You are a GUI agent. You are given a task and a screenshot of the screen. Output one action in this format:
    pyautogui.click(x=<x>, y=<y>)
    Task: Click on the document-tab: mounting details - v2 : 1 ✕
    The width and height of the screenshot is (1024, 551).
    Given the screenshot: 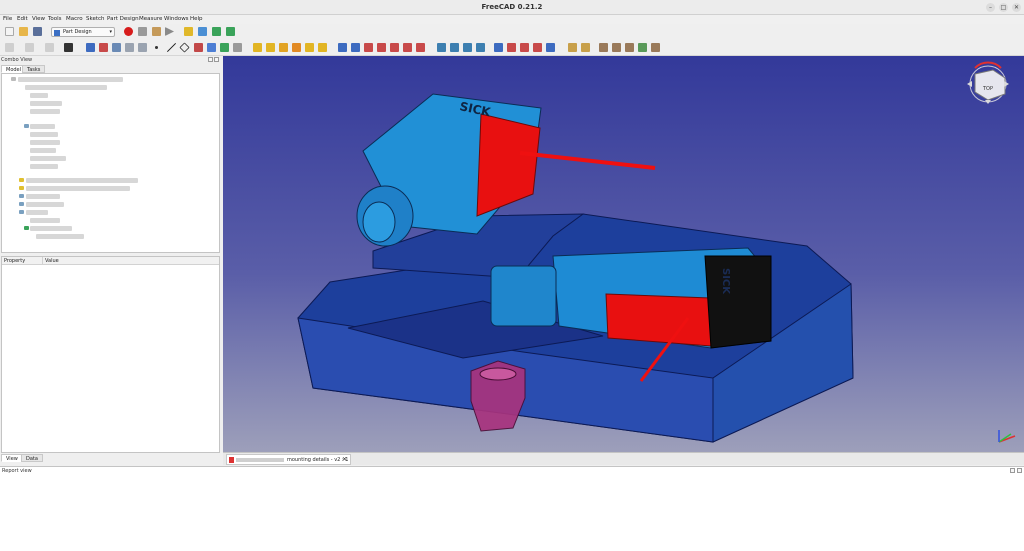 What is the action you would take?
    pyautogui.click(x=288, y=459)
    